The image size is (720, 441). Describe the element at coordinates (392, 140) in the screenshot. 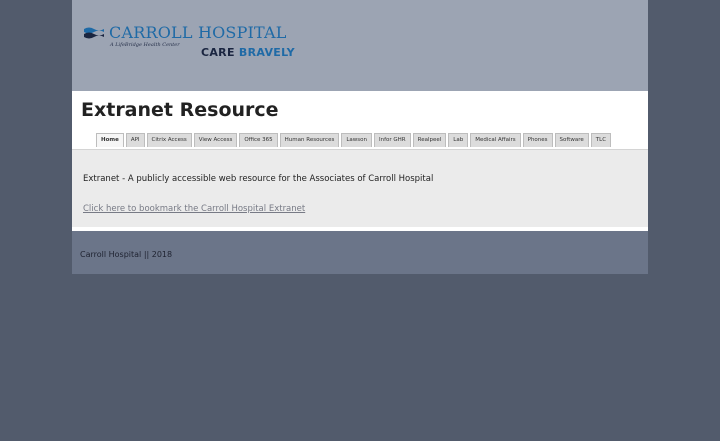

I see `tab-infor-ghr: Infor GHR` at that location.